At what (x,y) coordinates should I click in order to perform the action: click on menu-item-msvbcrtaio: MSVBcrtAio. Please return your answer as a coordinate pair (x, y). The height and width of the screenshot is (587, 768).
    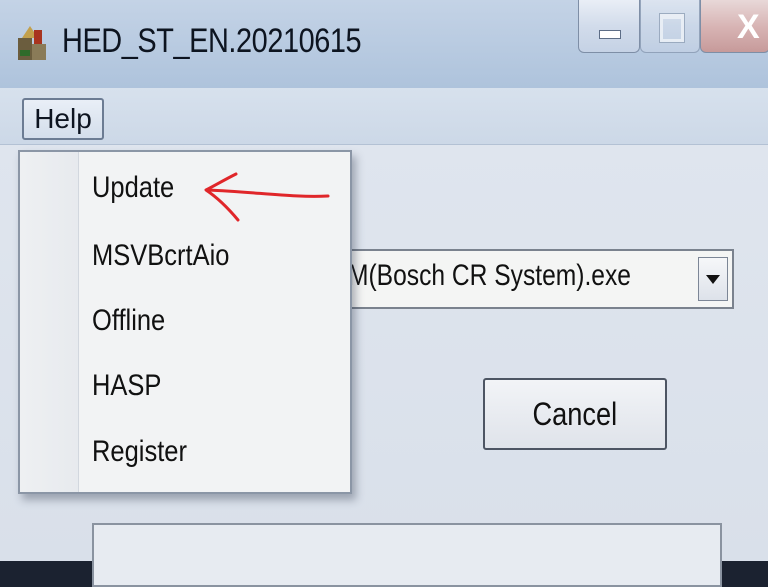
    Looking at the image, I should click on (212, 256).